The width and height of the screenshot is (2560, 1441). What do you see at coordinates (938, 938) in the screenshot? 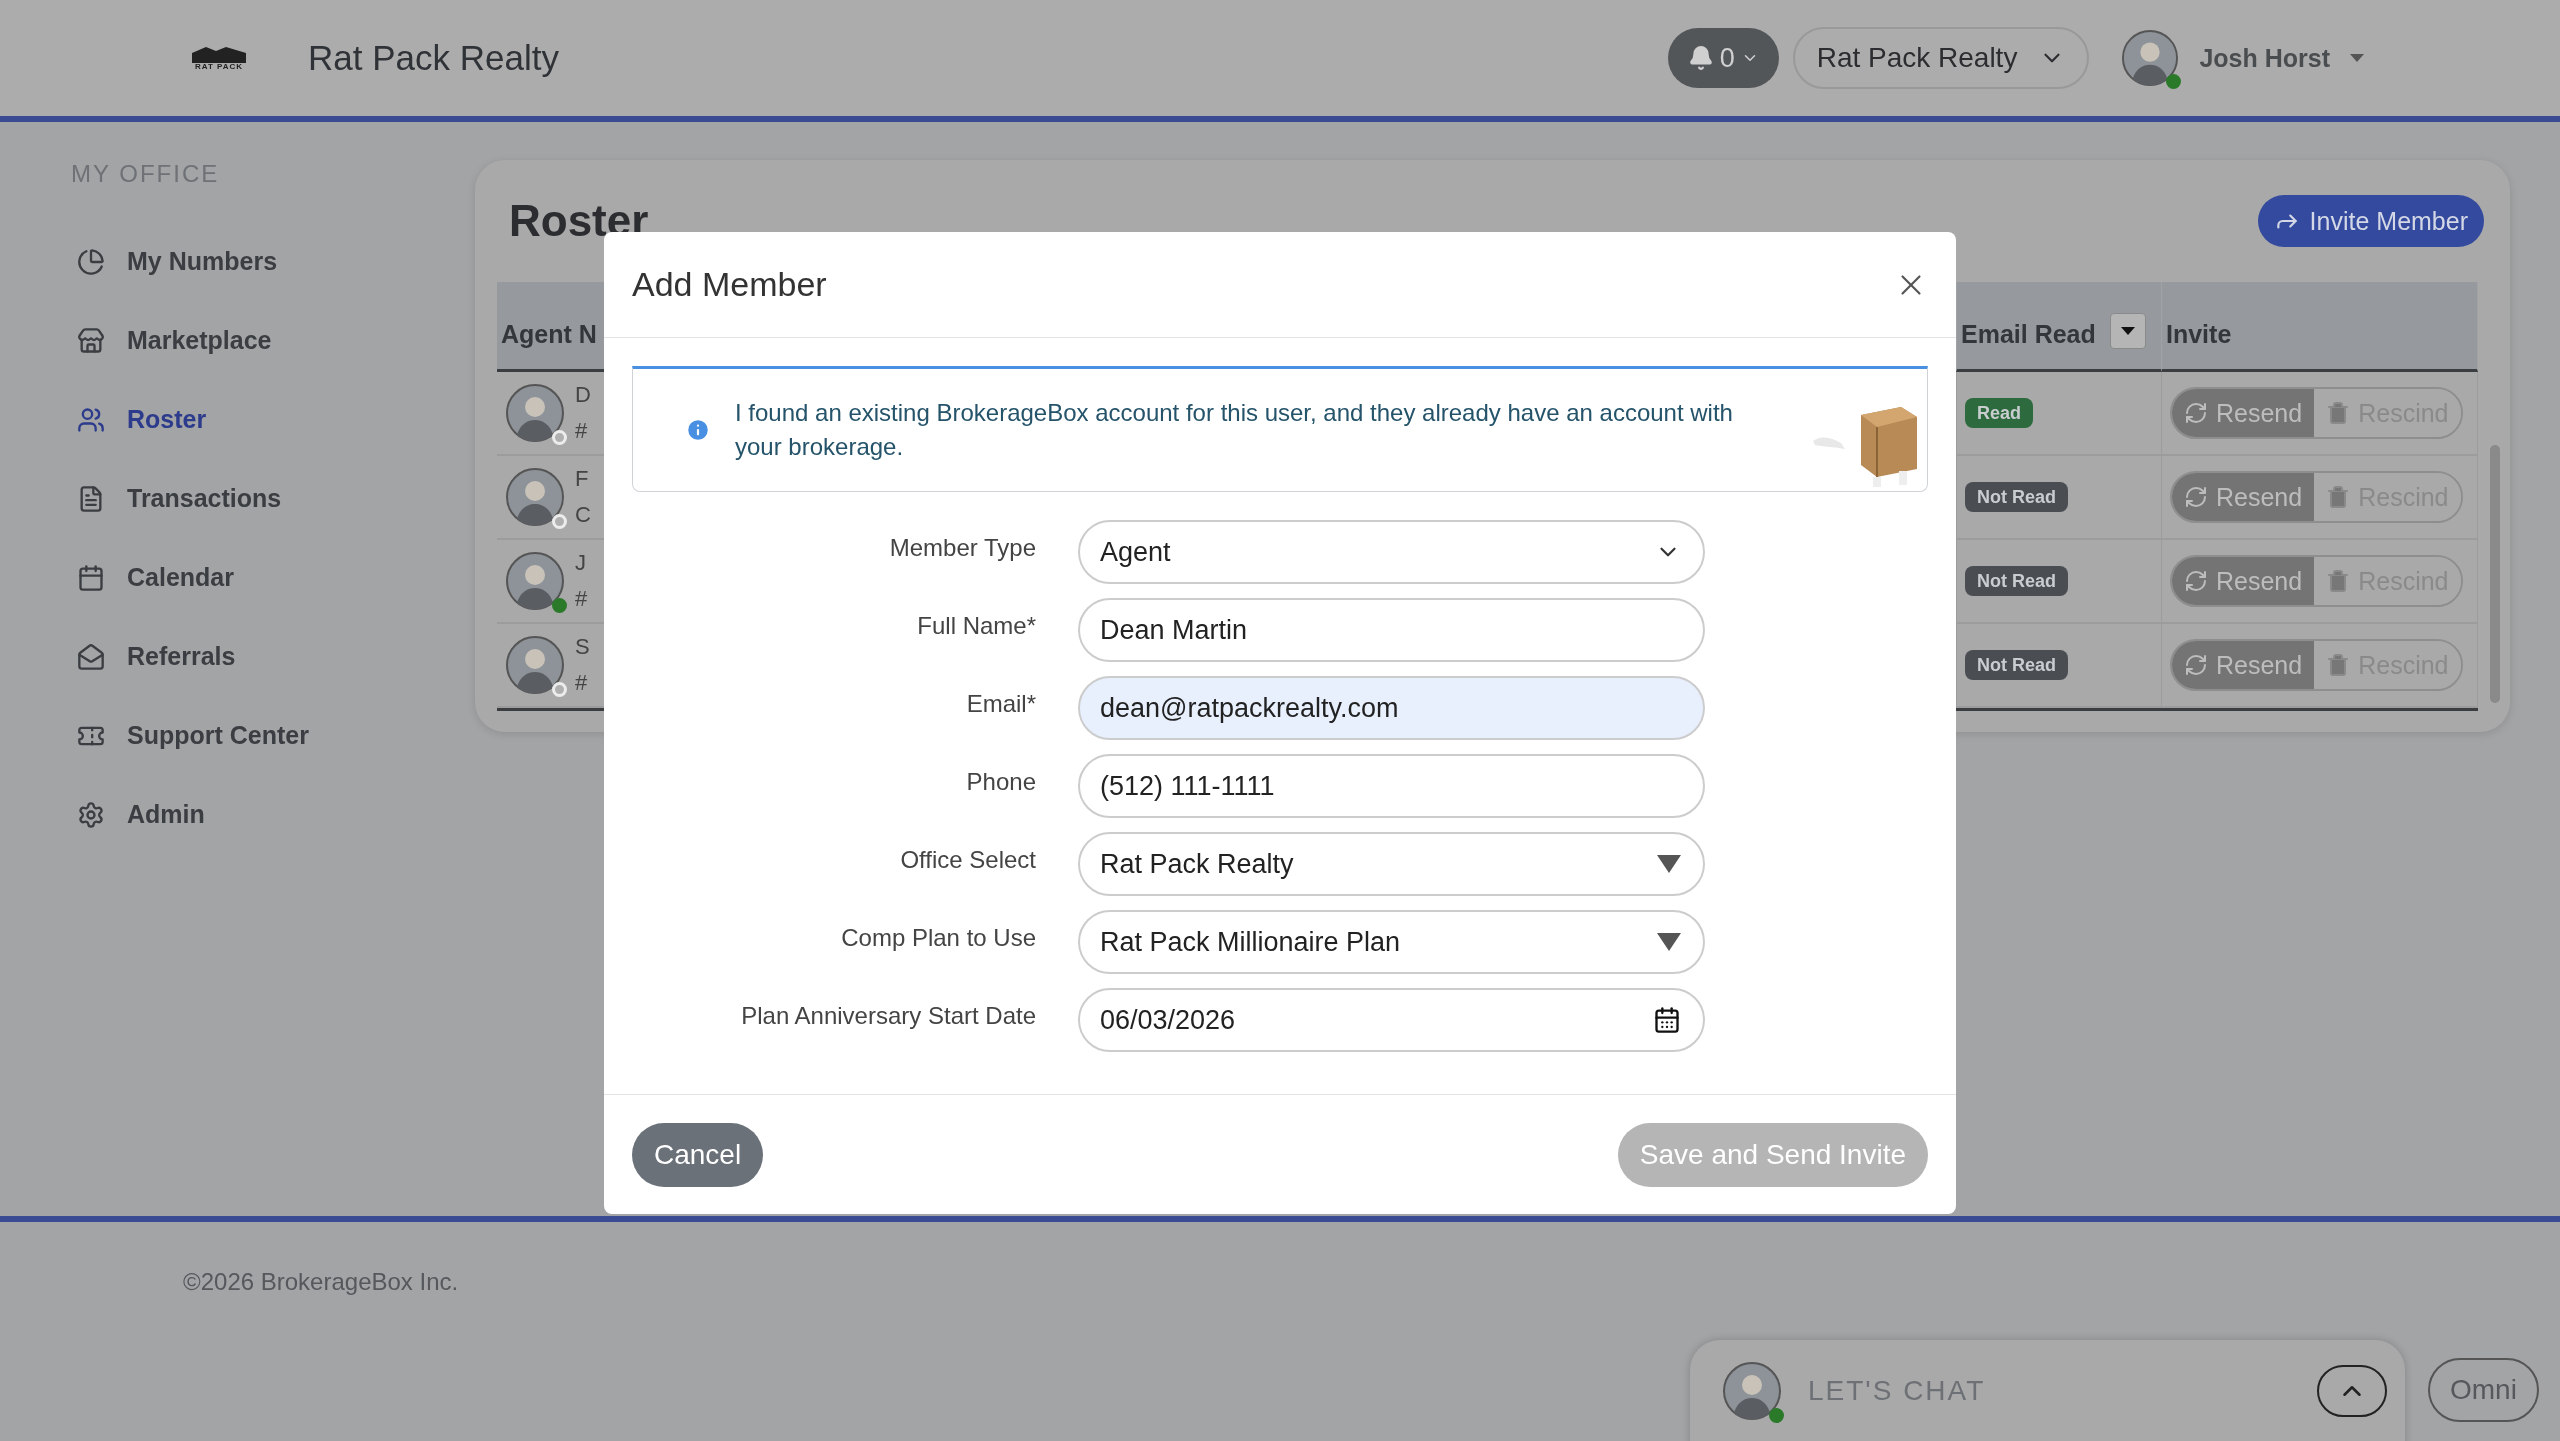
I see `field-label: Comp Plan to Use` at bounding box center [938, 938].